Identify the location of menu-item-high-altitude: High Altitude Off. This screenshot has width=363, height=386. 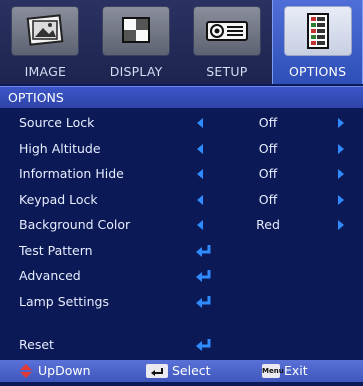
(181, 149).